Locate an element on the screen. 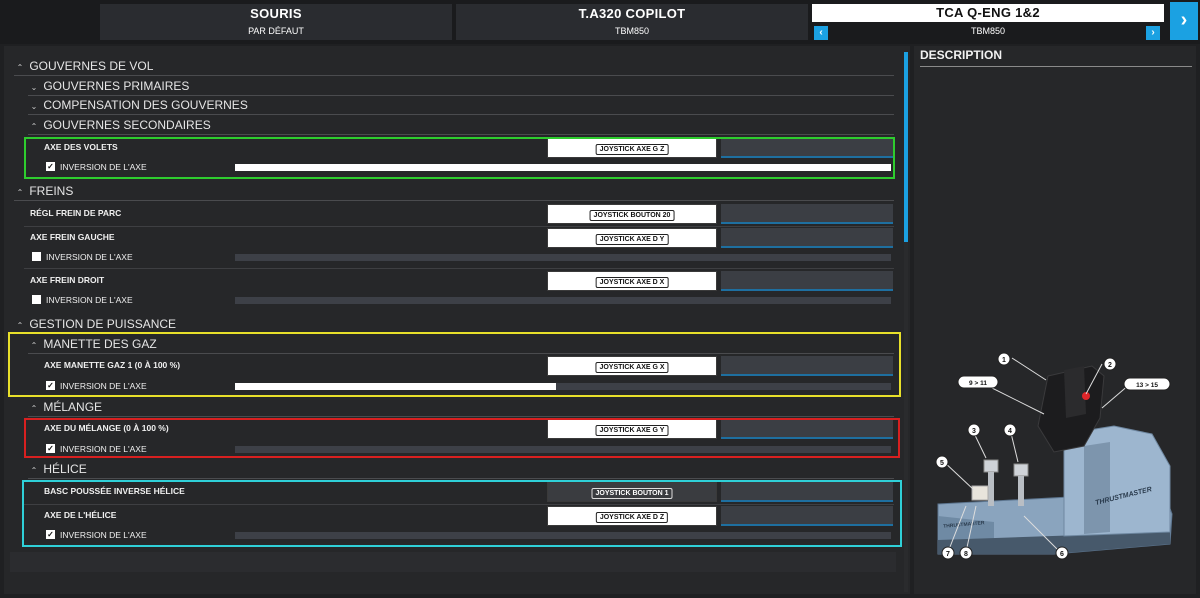 Image resolution: width=1200 pixels, height=598 pixels. section-label: MÉLANGE is located at coordinates (73, 407).